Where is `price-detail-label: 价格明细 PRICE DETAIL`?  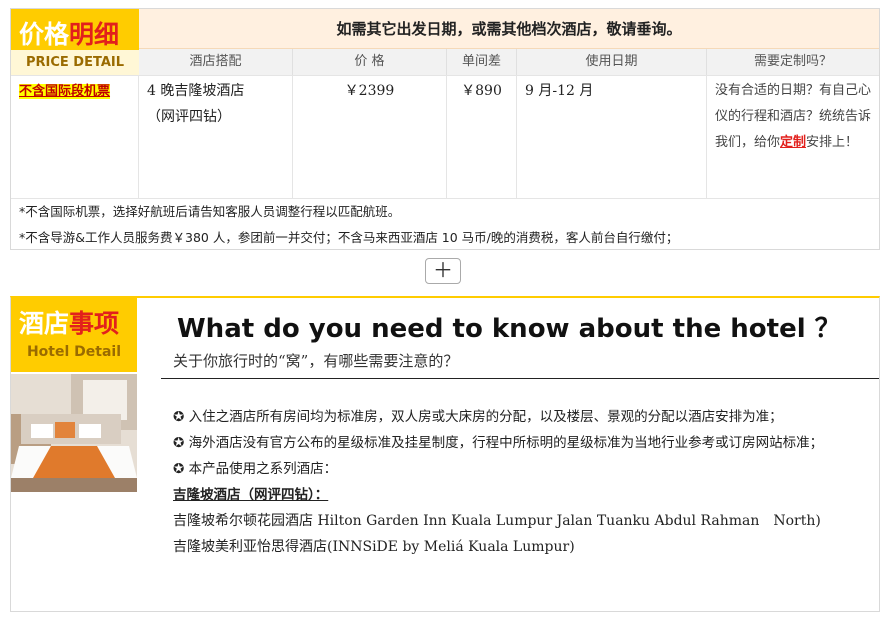
price-detail-label: 价格明细 PRICE DETAIL is located at coordinates (75, 42).